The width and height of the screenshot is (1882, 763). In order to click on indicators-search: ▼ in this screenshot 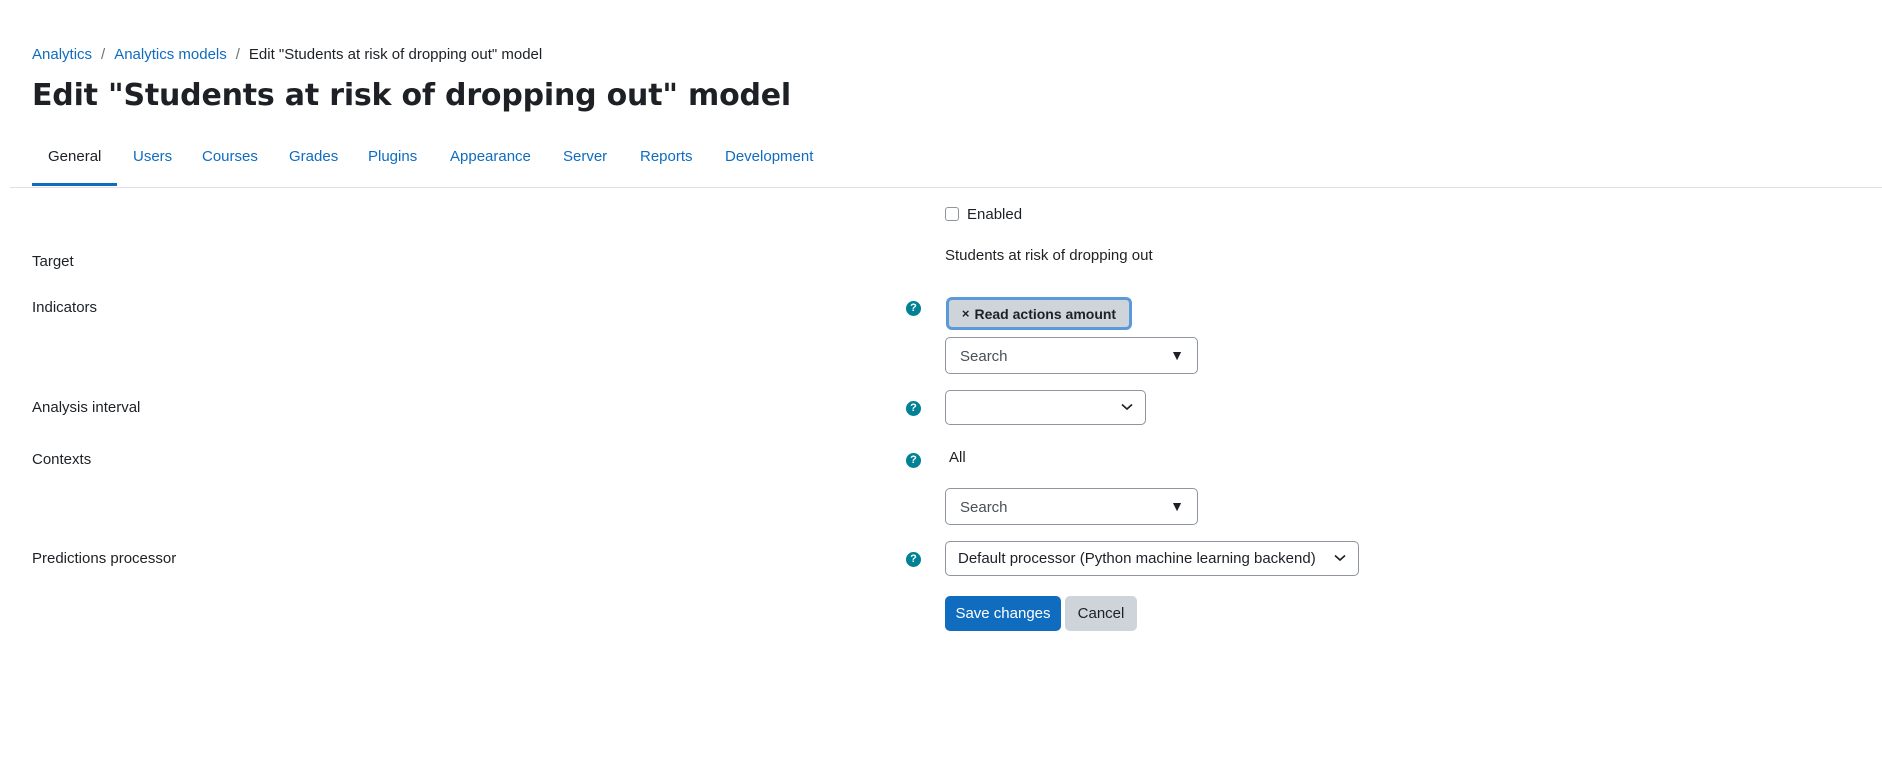, I will do `click(1071, 355)`.